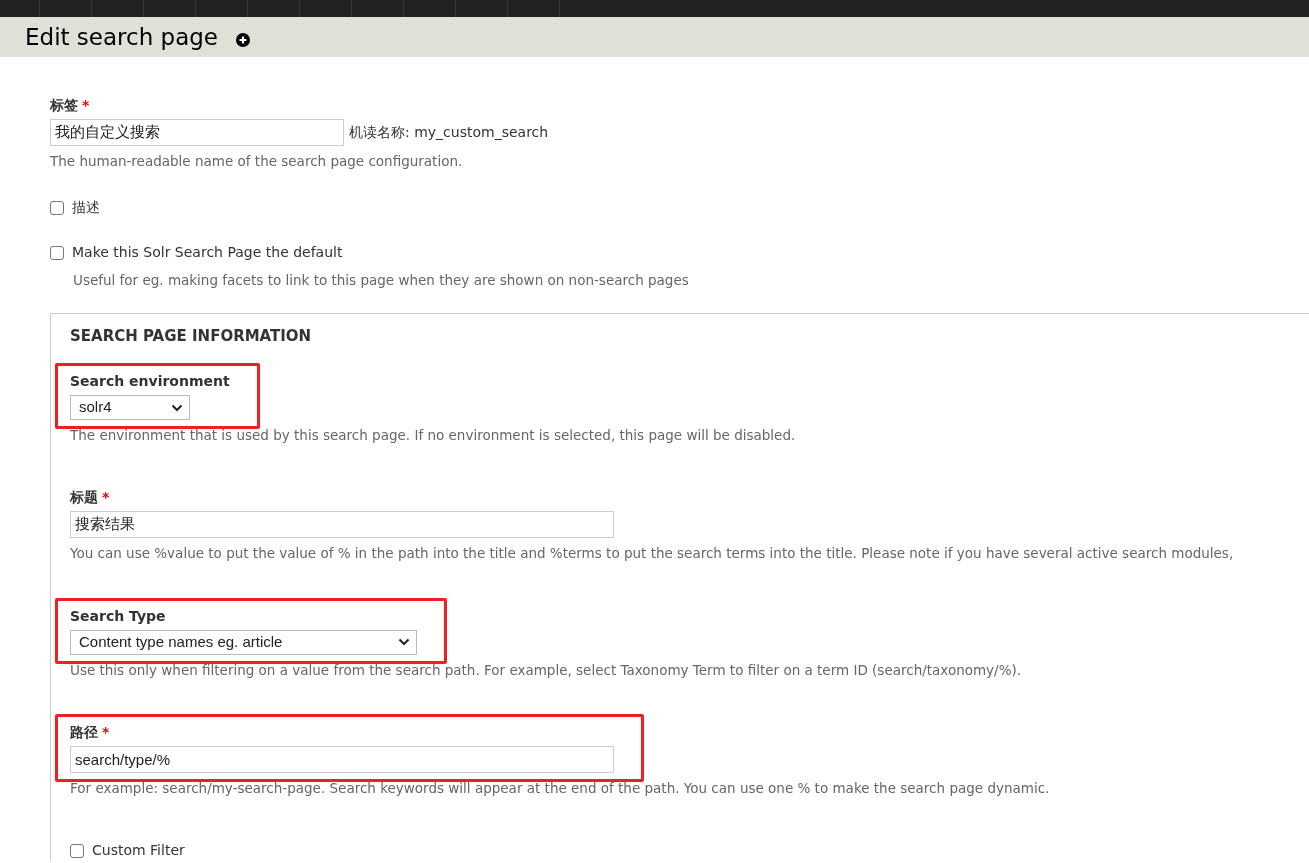 This screenshot has height=863, width=1309. What do you see at coordinates (342, 759) in the screenshot?
I see `text-field: search/type/%` at bounding box center [342, 759].